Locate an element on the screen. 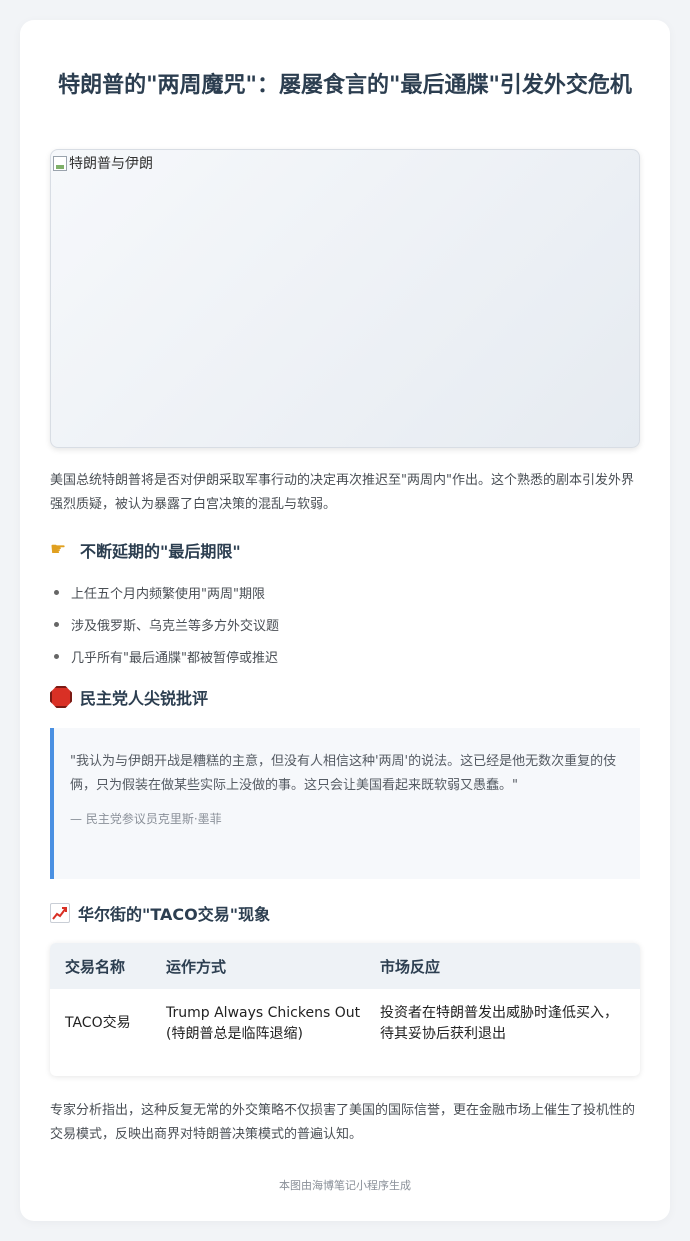  broken-image-icon is located at coordinates (60, 163).